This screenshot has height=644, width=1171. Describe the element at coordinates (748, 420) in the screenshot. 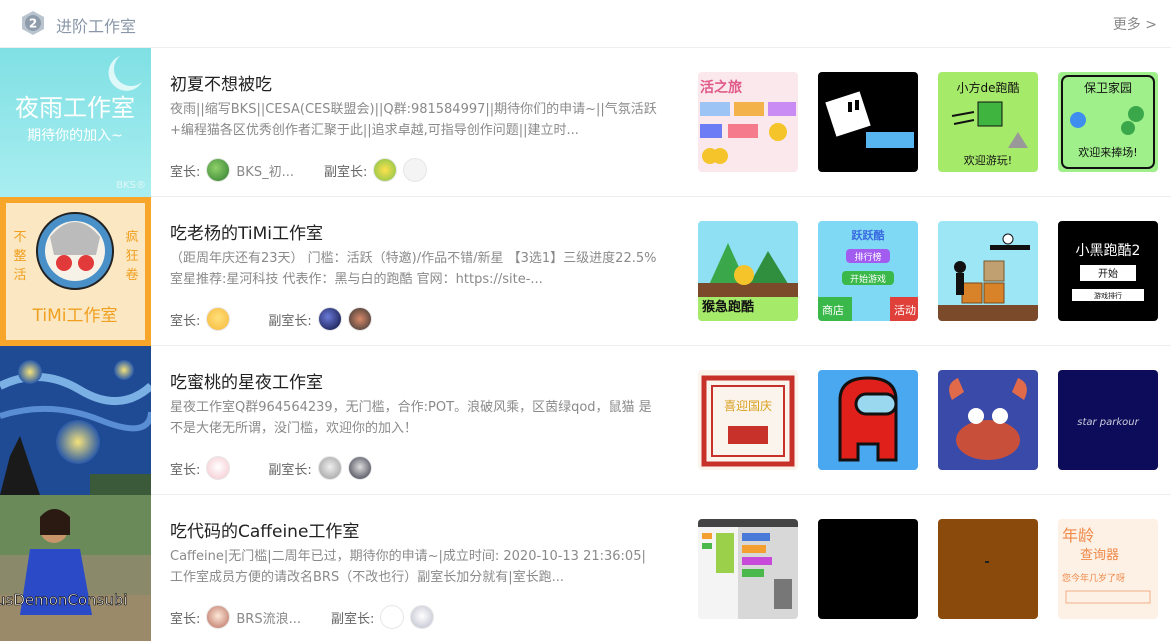

I see `work-thumbnail: 喜迎国庆` at that location.